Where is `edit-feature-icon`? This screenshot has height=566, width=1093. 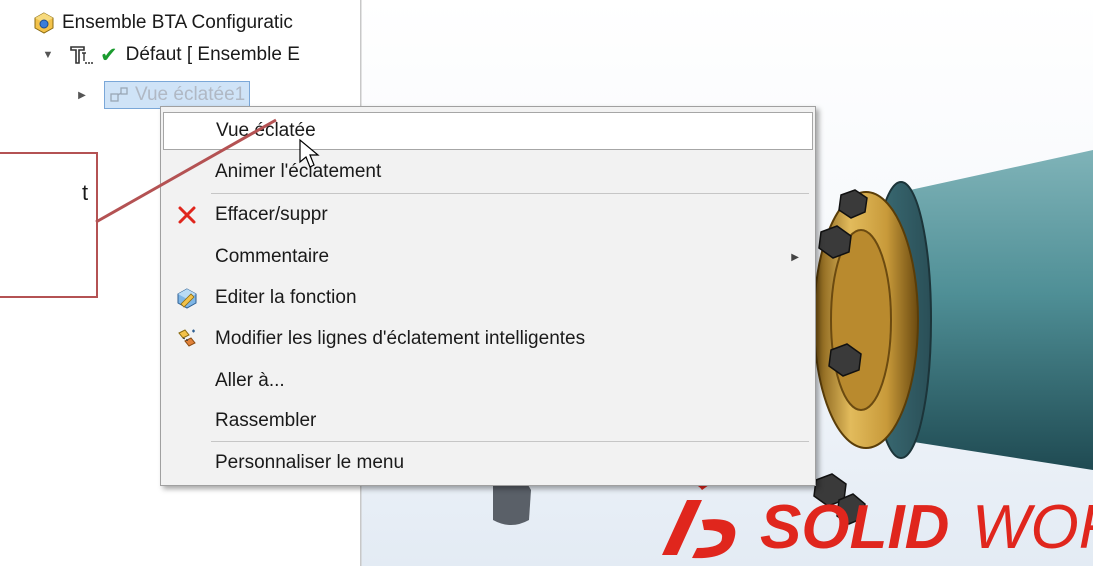
edit-feature-icon is located at coordinates (187, 298).